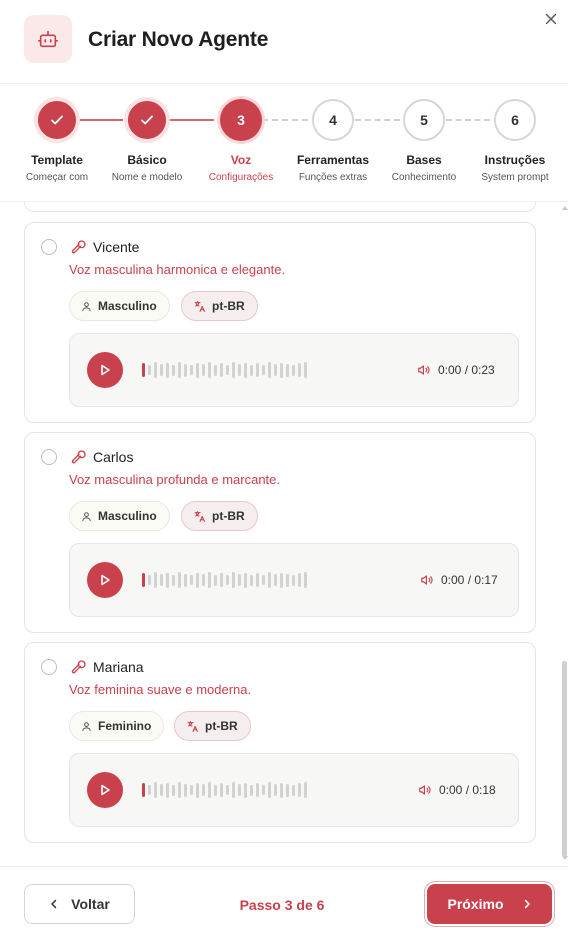  Describe the element at coordinates (221, 726) in the screenshot. I see `language-label: pt-BR` at that location.